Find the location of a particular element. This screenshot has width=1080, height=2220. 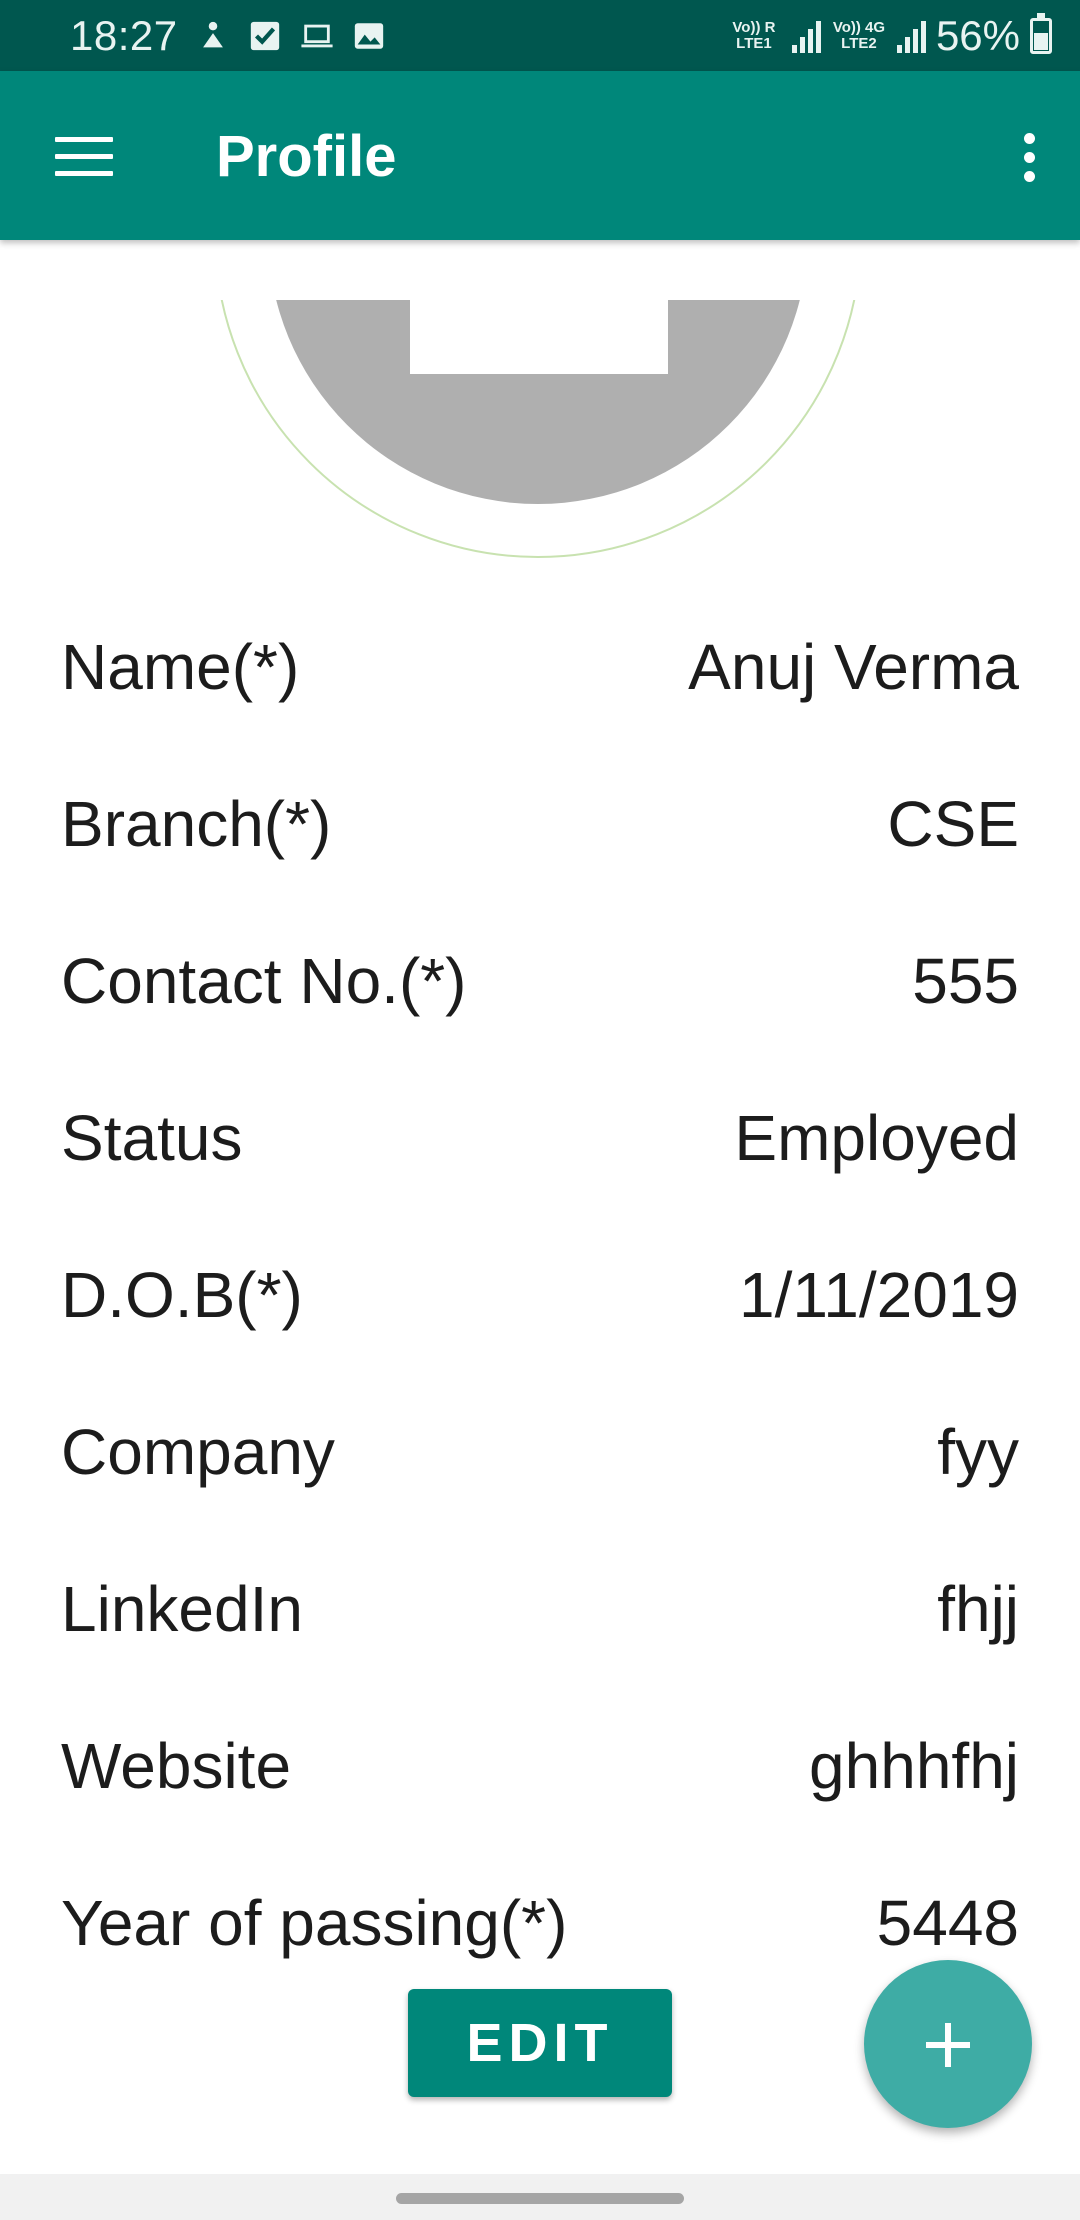

field-website: Website ghhhfhj is located at coordinates (540, 1765).